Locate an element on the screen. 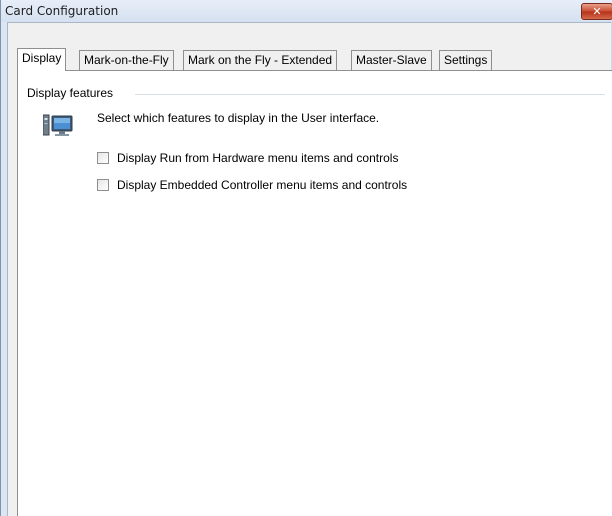 The width and height of the screenshot is (612, 516). display-features-group-label: Display features is located at coordinates (72, 93).